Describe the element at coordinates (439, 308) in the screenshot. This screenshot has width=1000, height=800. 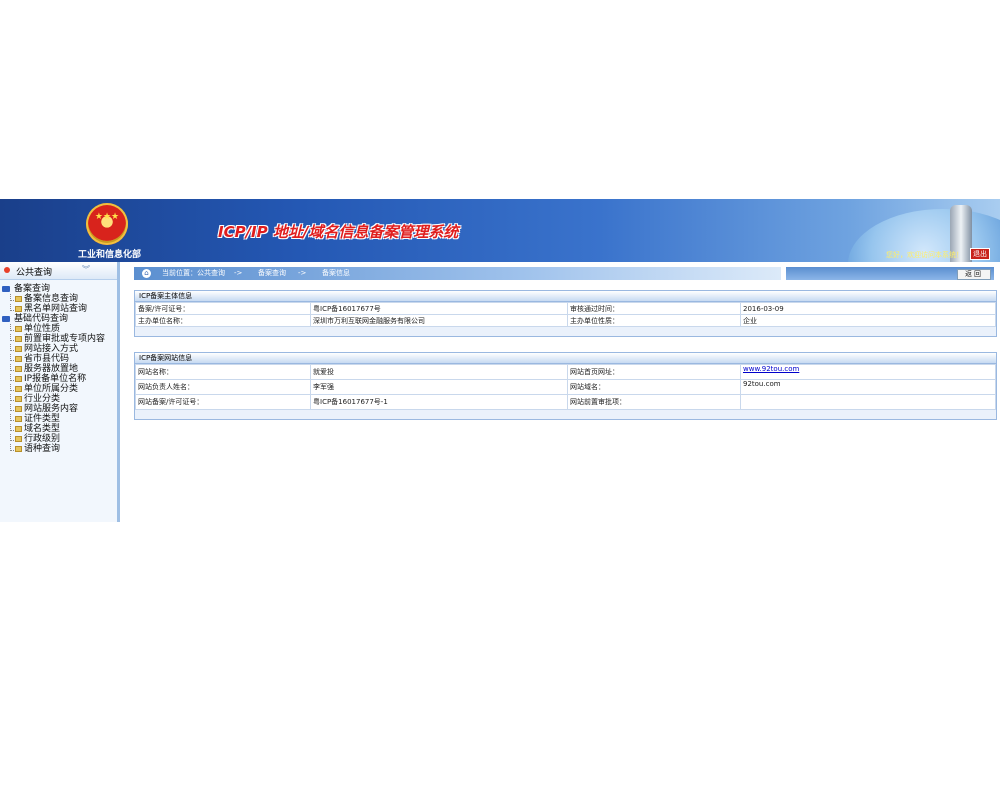
I see `field-value: 粤ICP备16017677号` at that location.